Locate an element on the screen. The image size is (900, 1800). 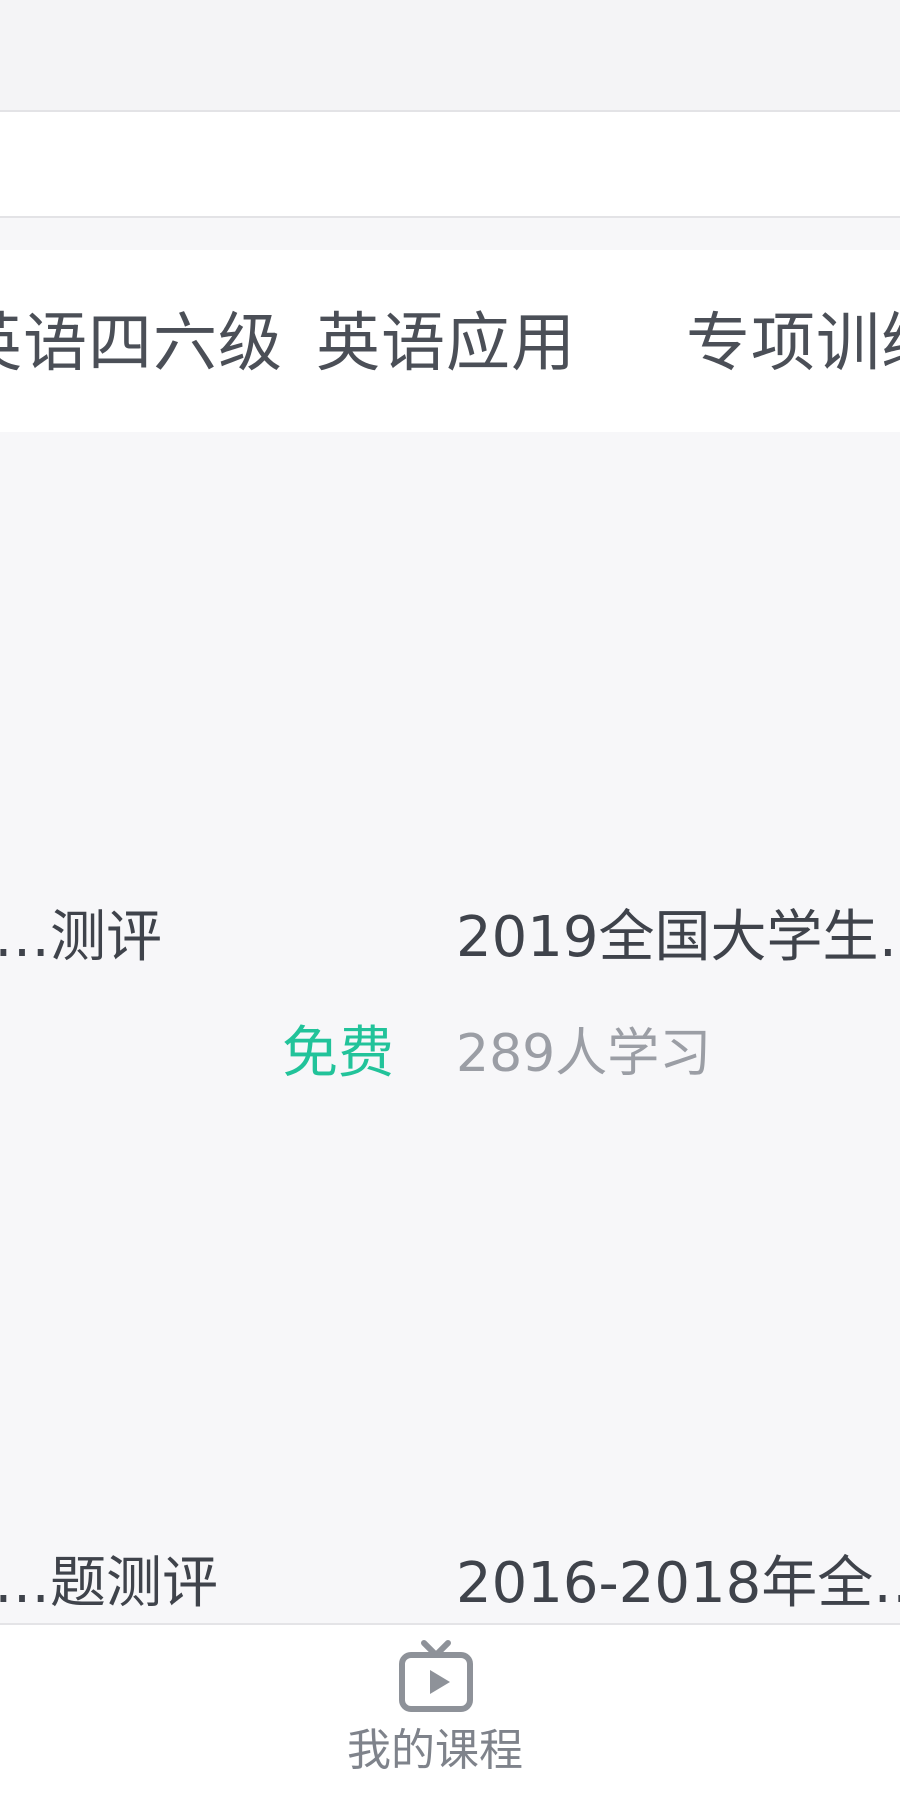
nav-my-courses-label: 我的课程 is located at coordinates (435, 1750).